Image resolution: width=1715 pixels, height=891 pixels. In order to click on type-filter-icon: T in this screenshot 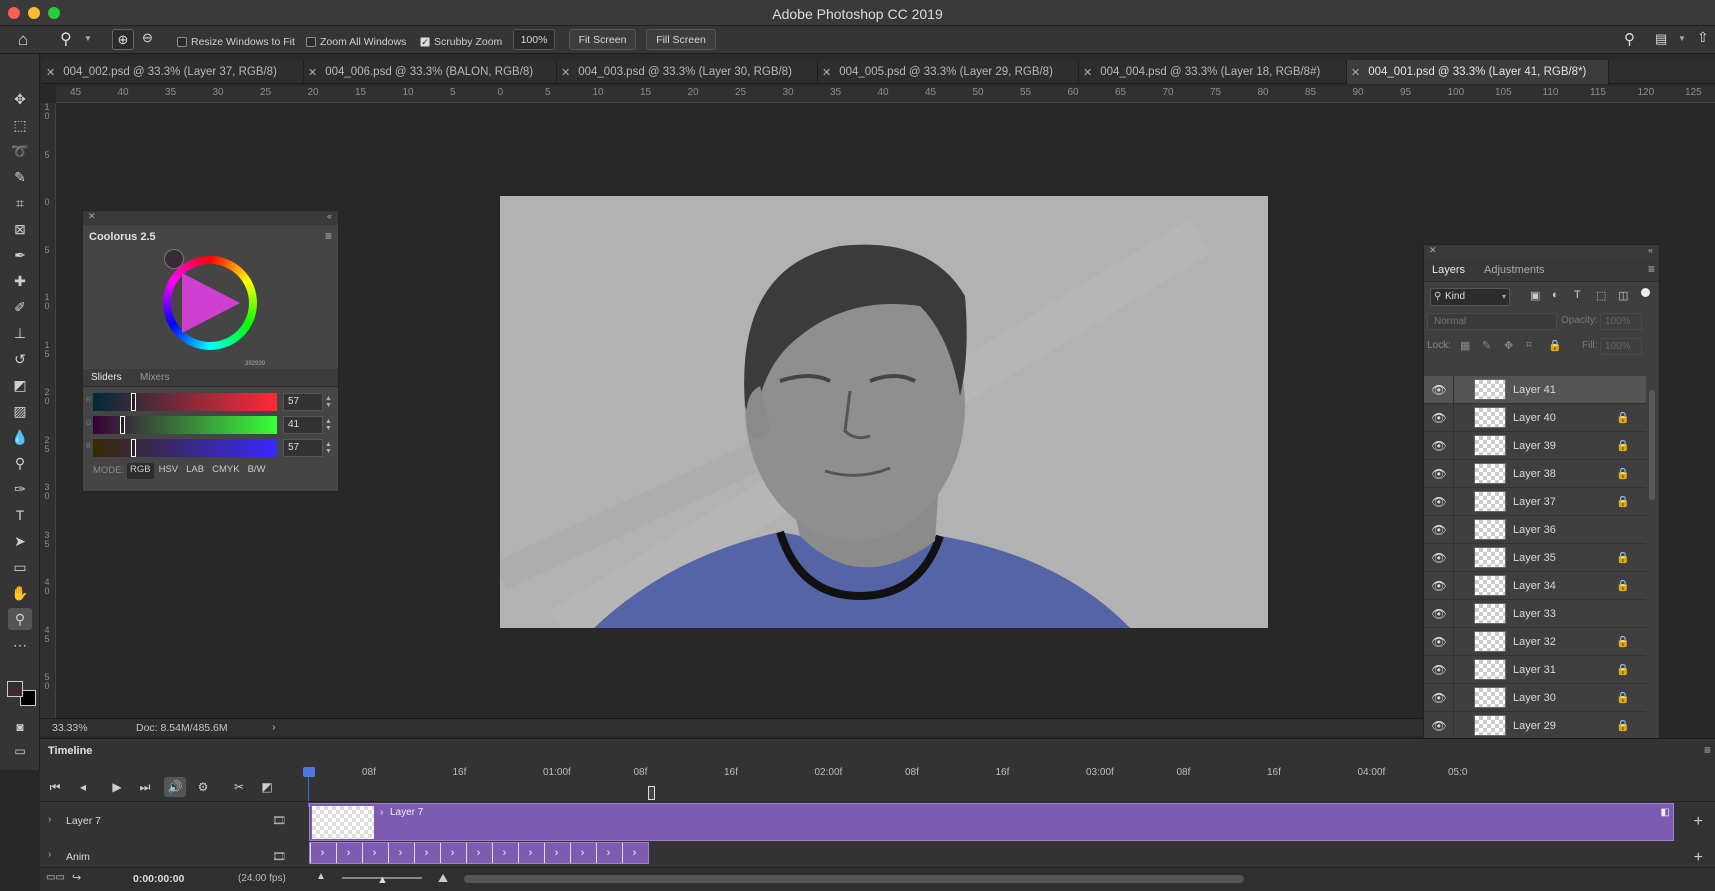, I will do `click(1577, 295)`.